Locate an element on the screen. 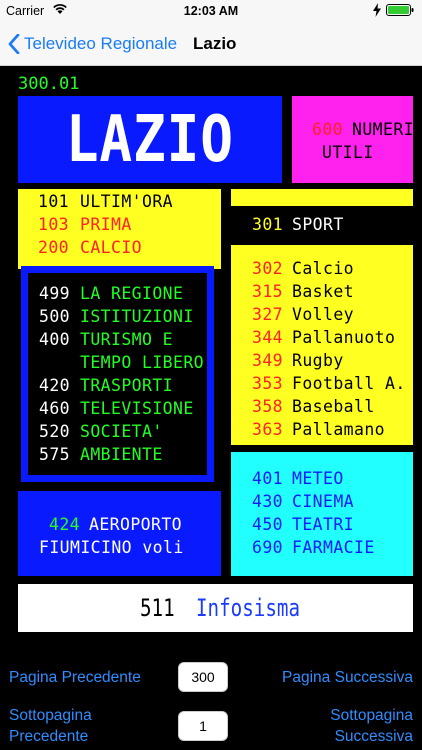  previous-subpage-label-1: Sottopagina is located at coordinates (50, 715).